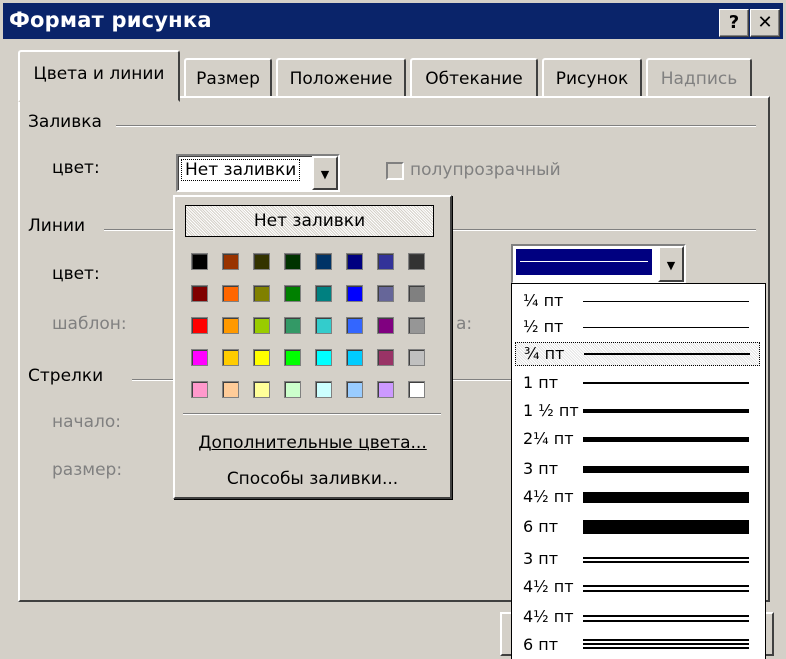 The height and width of the screenshot is (659, 786). I want to click on dialog-title: Формат рисунка, so click(110, 20).